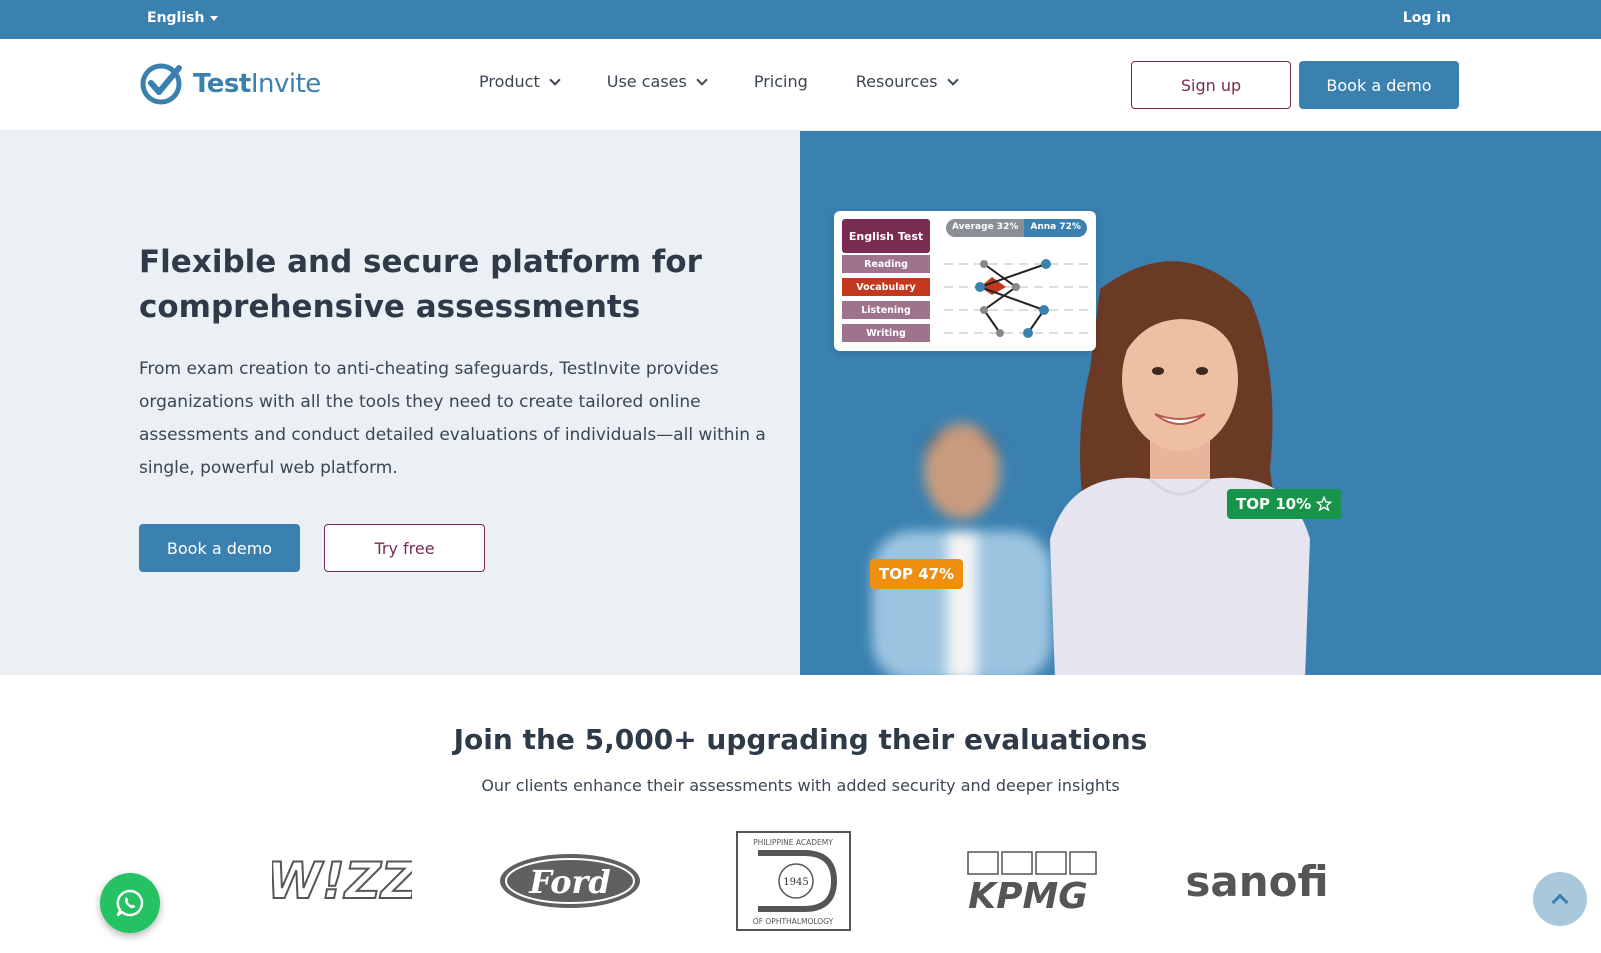  Describe the element at coordinates (886, 333) in the screenshot. I see `skill-writing: Writing` at that location.